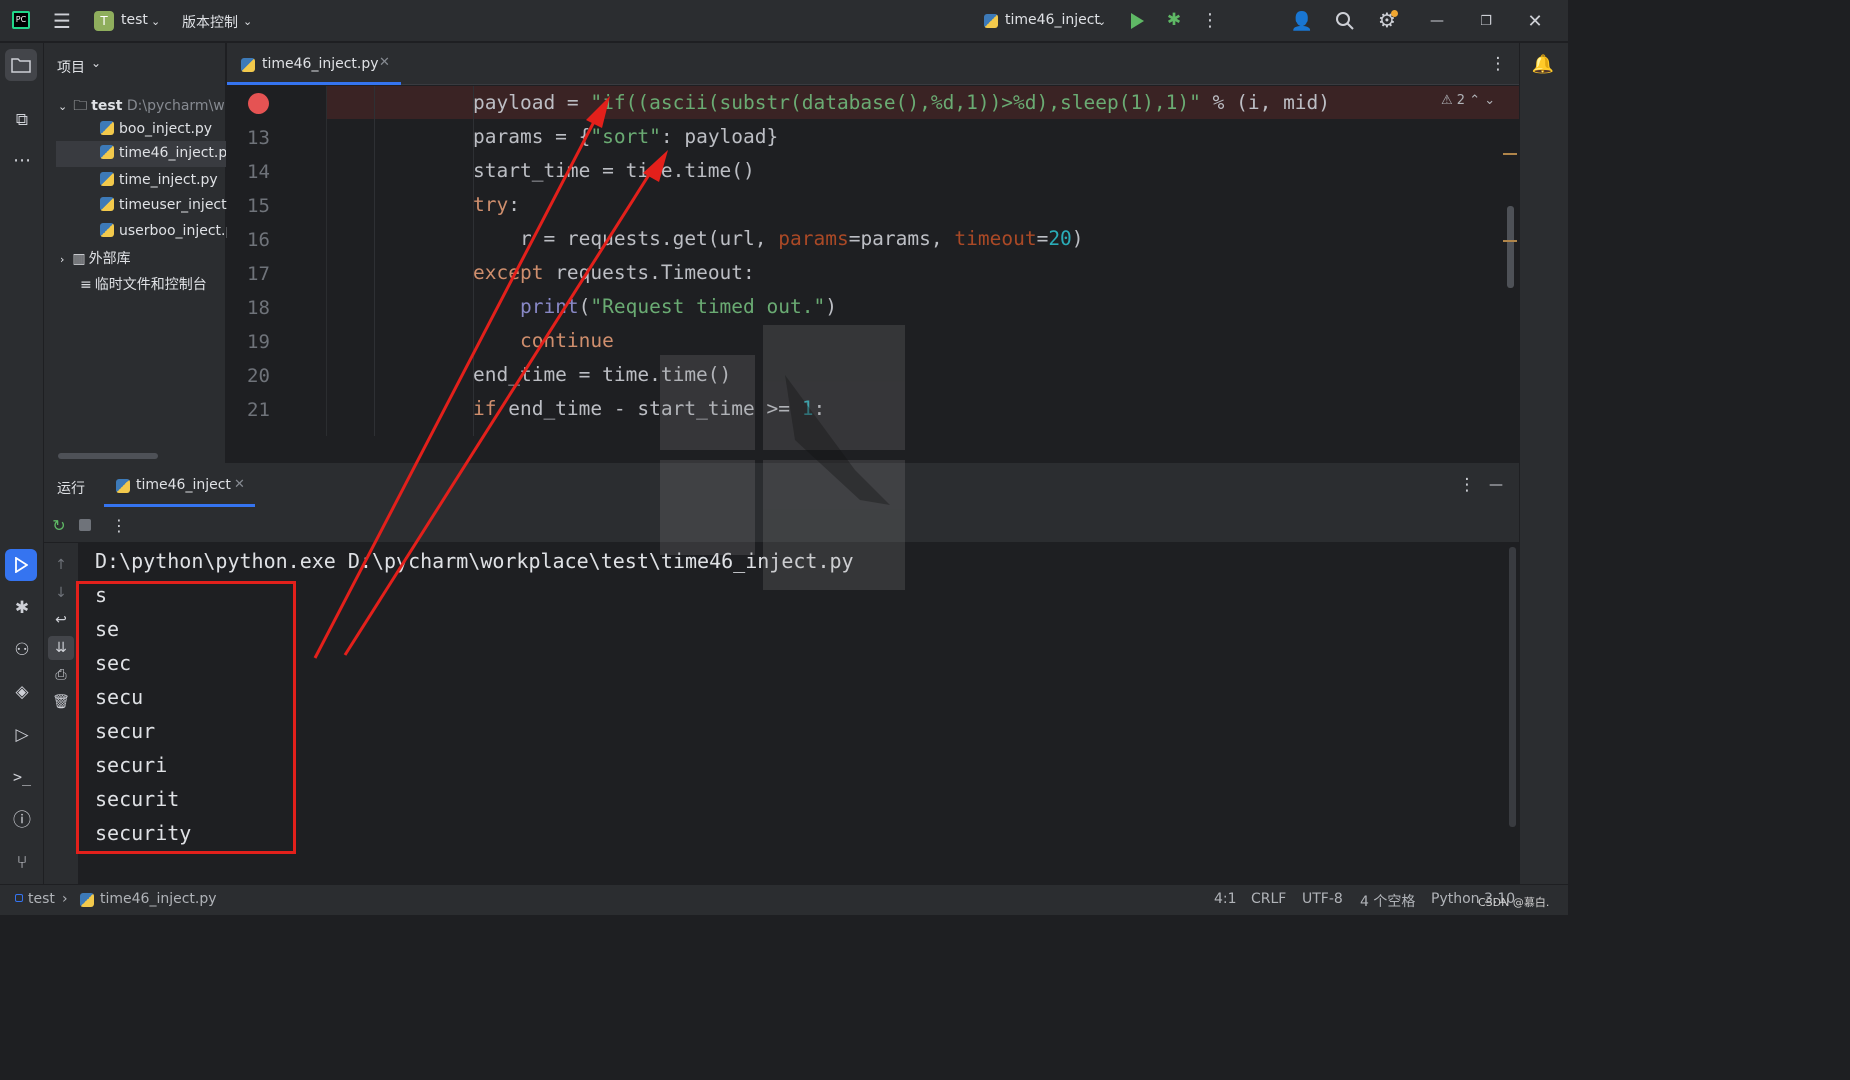  I want to click on file-encoding: UTF-8, so click(1322, 899).